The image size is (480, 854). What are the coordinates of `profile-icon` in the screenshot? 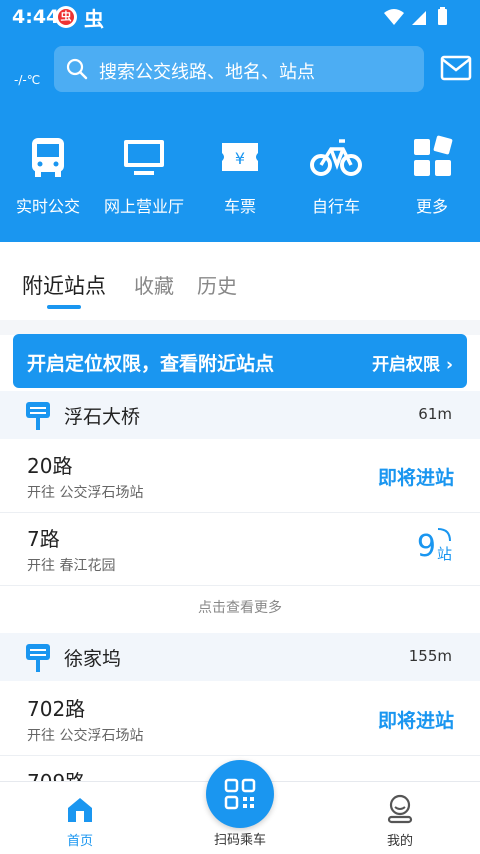 It's located at (400, 809).